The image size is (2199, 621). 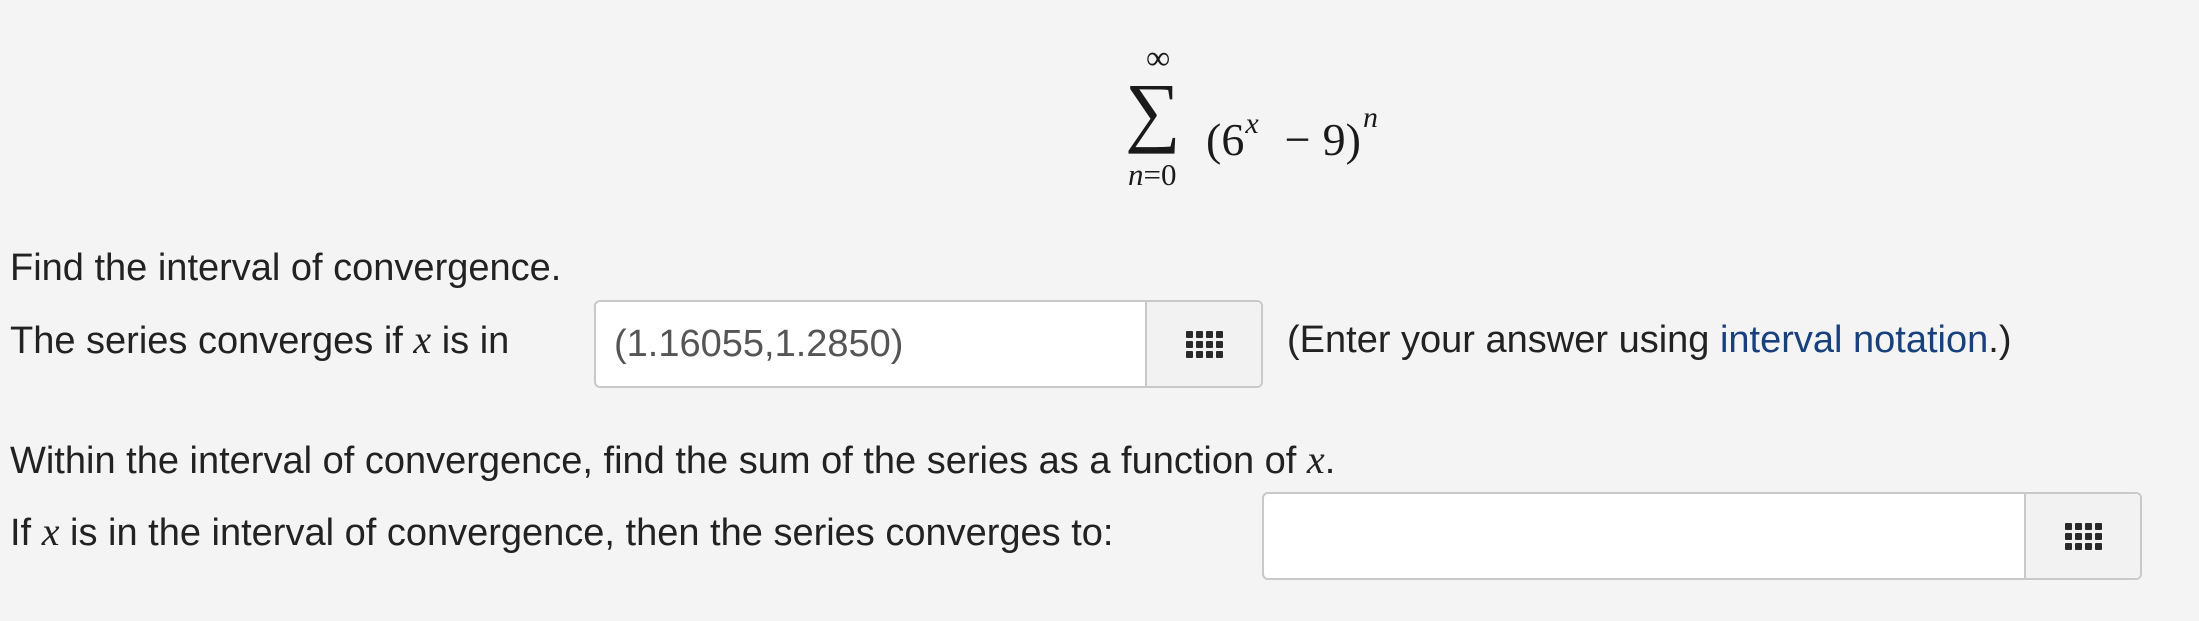 I want to click on q1-prompt: Find the interval of convergence., so click(x=286, y=268).